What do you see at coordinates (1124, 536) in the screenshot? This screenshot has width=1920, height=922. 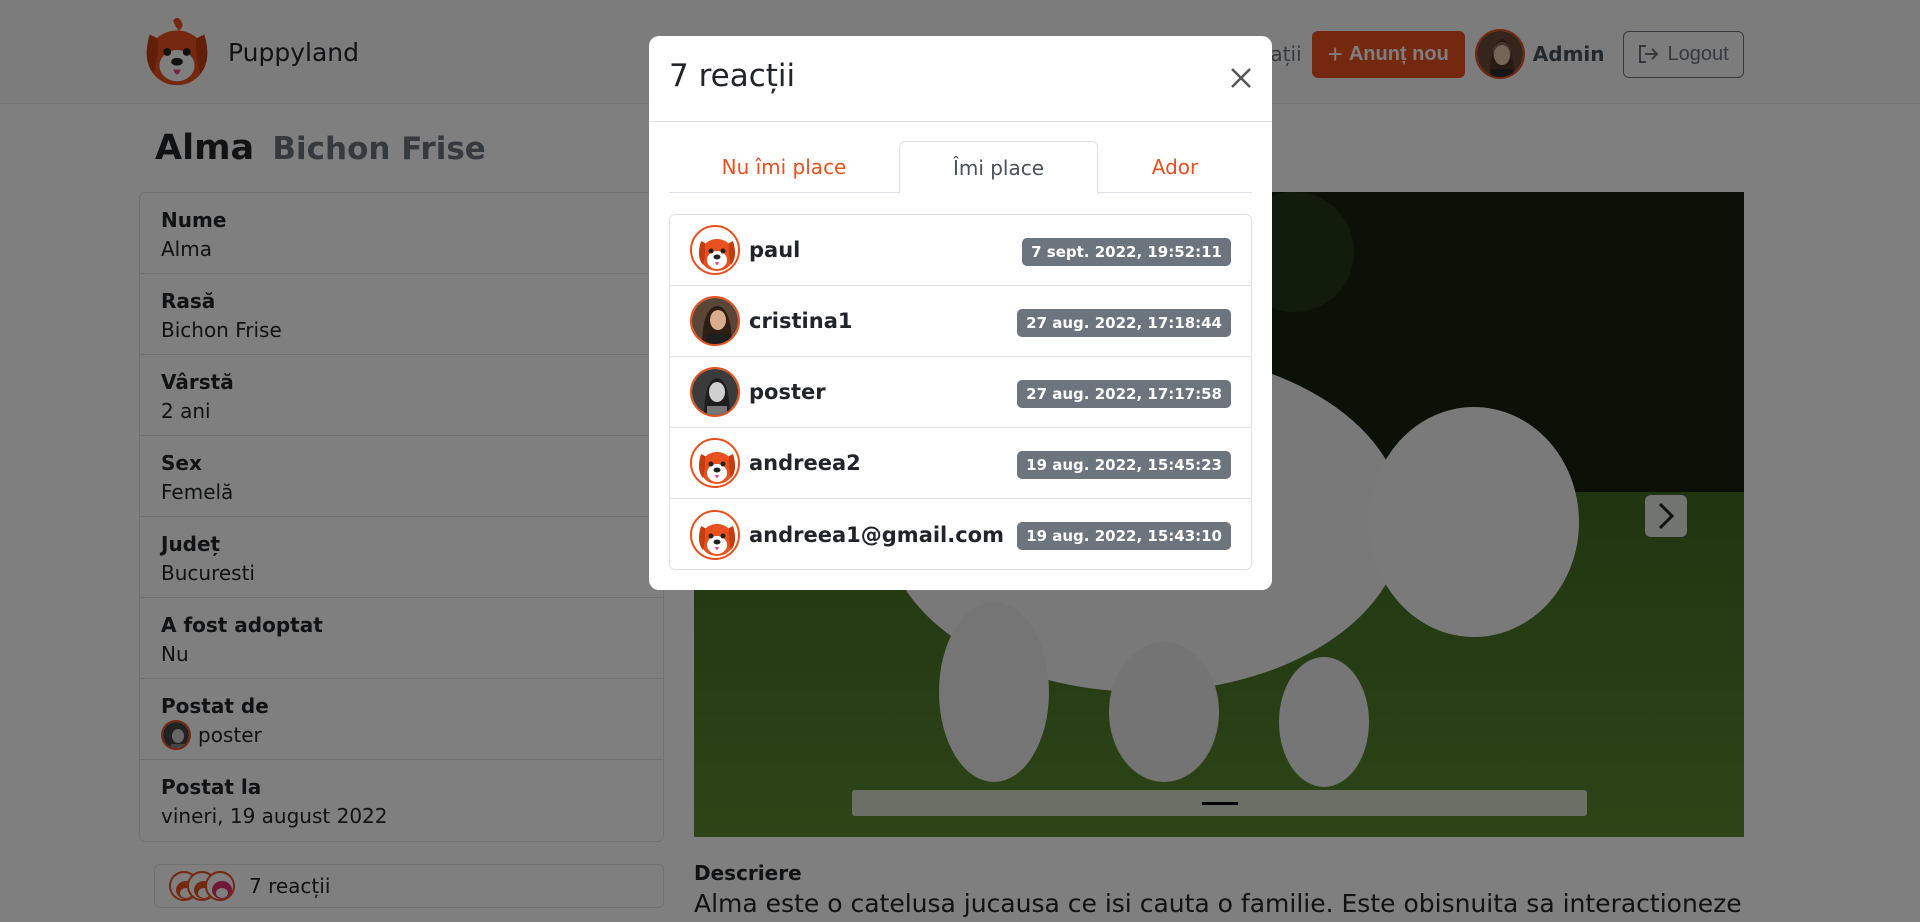 I see `date-badge: 19 aug. 2022, 15:43:10` at bounding box center [1124, 536].